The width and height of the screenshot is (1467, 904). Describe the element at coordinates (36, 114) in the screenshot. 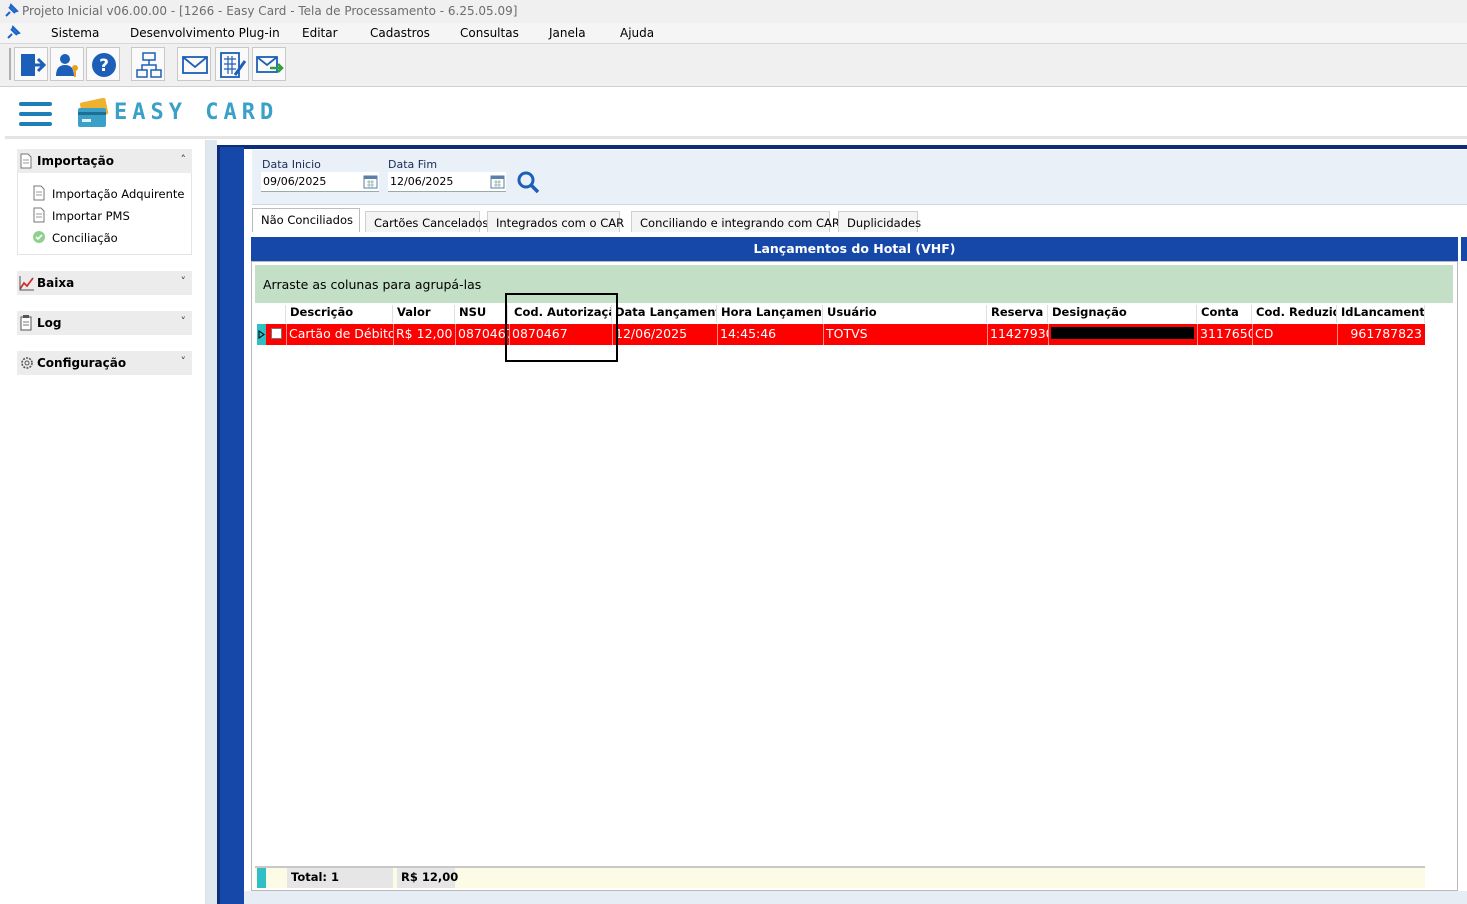

I see `hamburger-menu-icon` at that location.